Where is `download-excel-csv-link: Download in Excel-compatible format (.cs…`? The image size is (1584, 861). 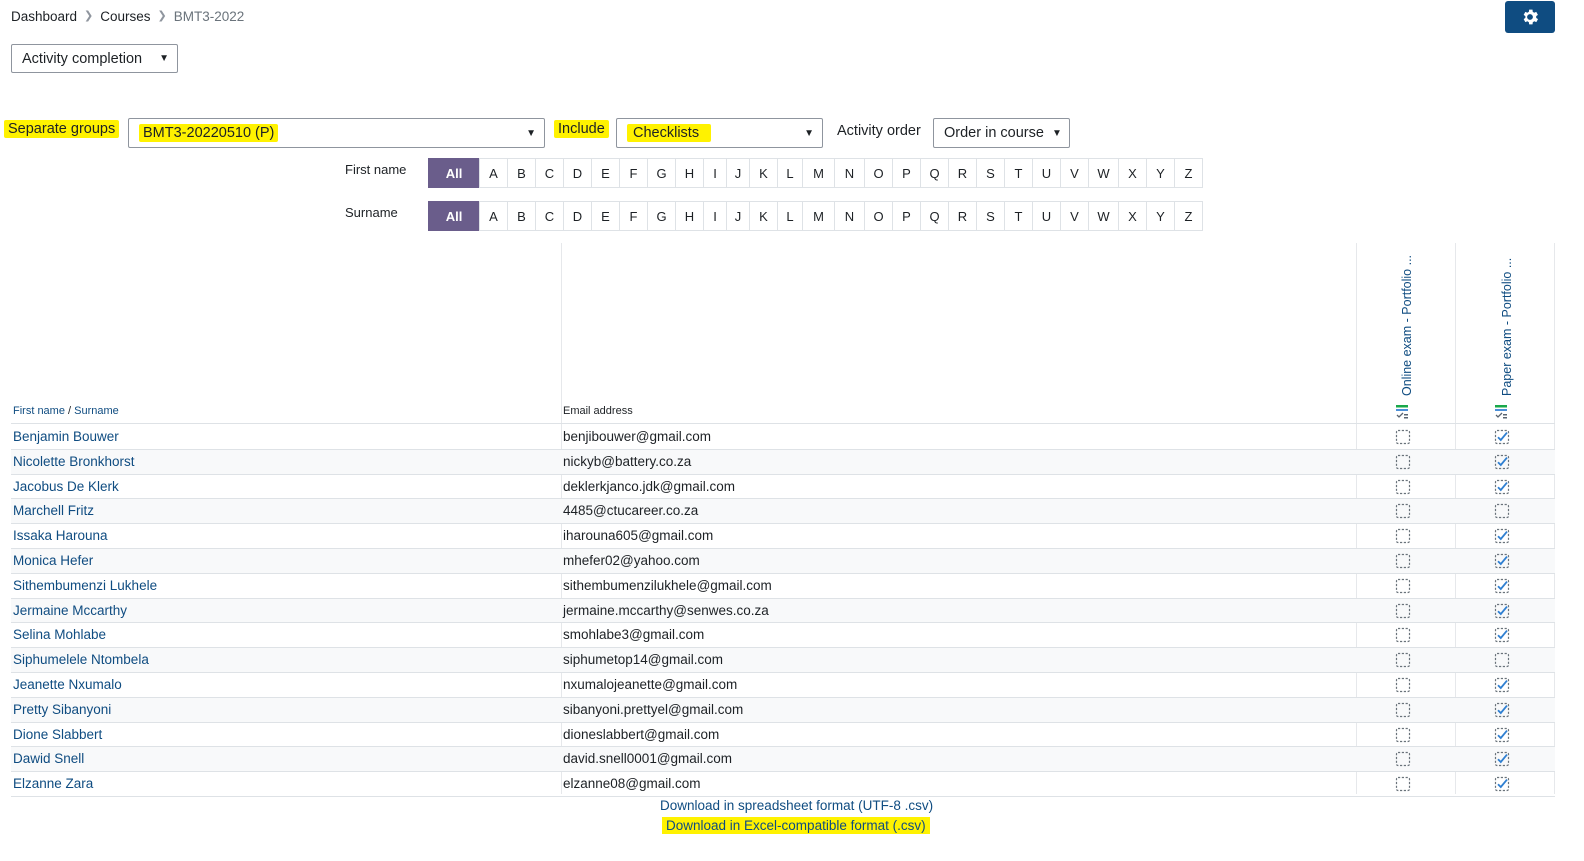 download-excel-csv-link: Download in Excel-compatible format (.cs… is located at coordinates (796, 825).